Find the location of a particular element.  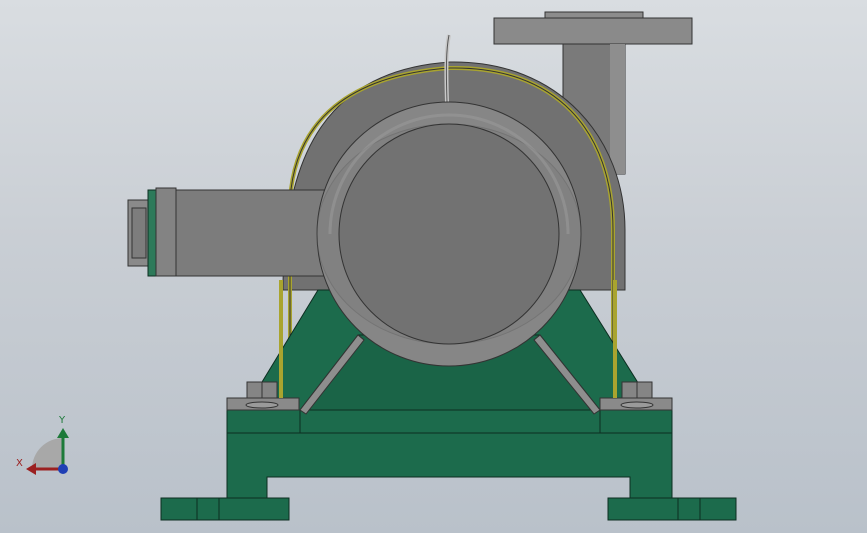

axis-y-label: Y is located at coordinates (62, 420).